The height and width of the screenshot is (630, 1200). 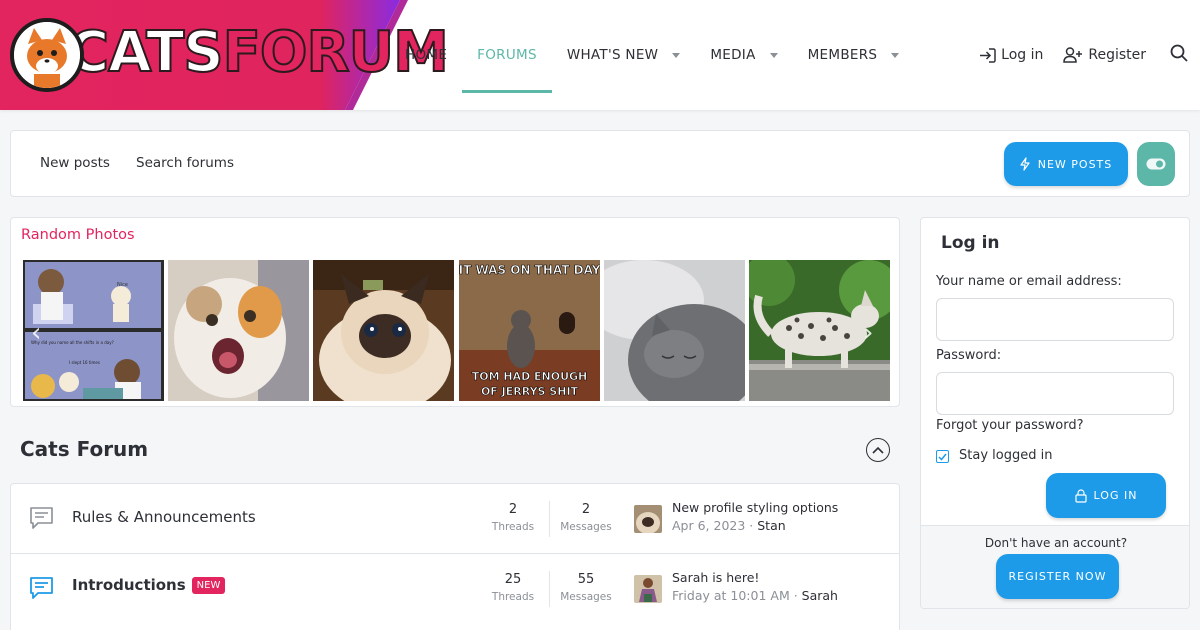 What do you see at coordinates (529, 270) in the screenshot?
I see `photo-caption: IT WAS ON THAT DAY` at bounding box center [529, 270].